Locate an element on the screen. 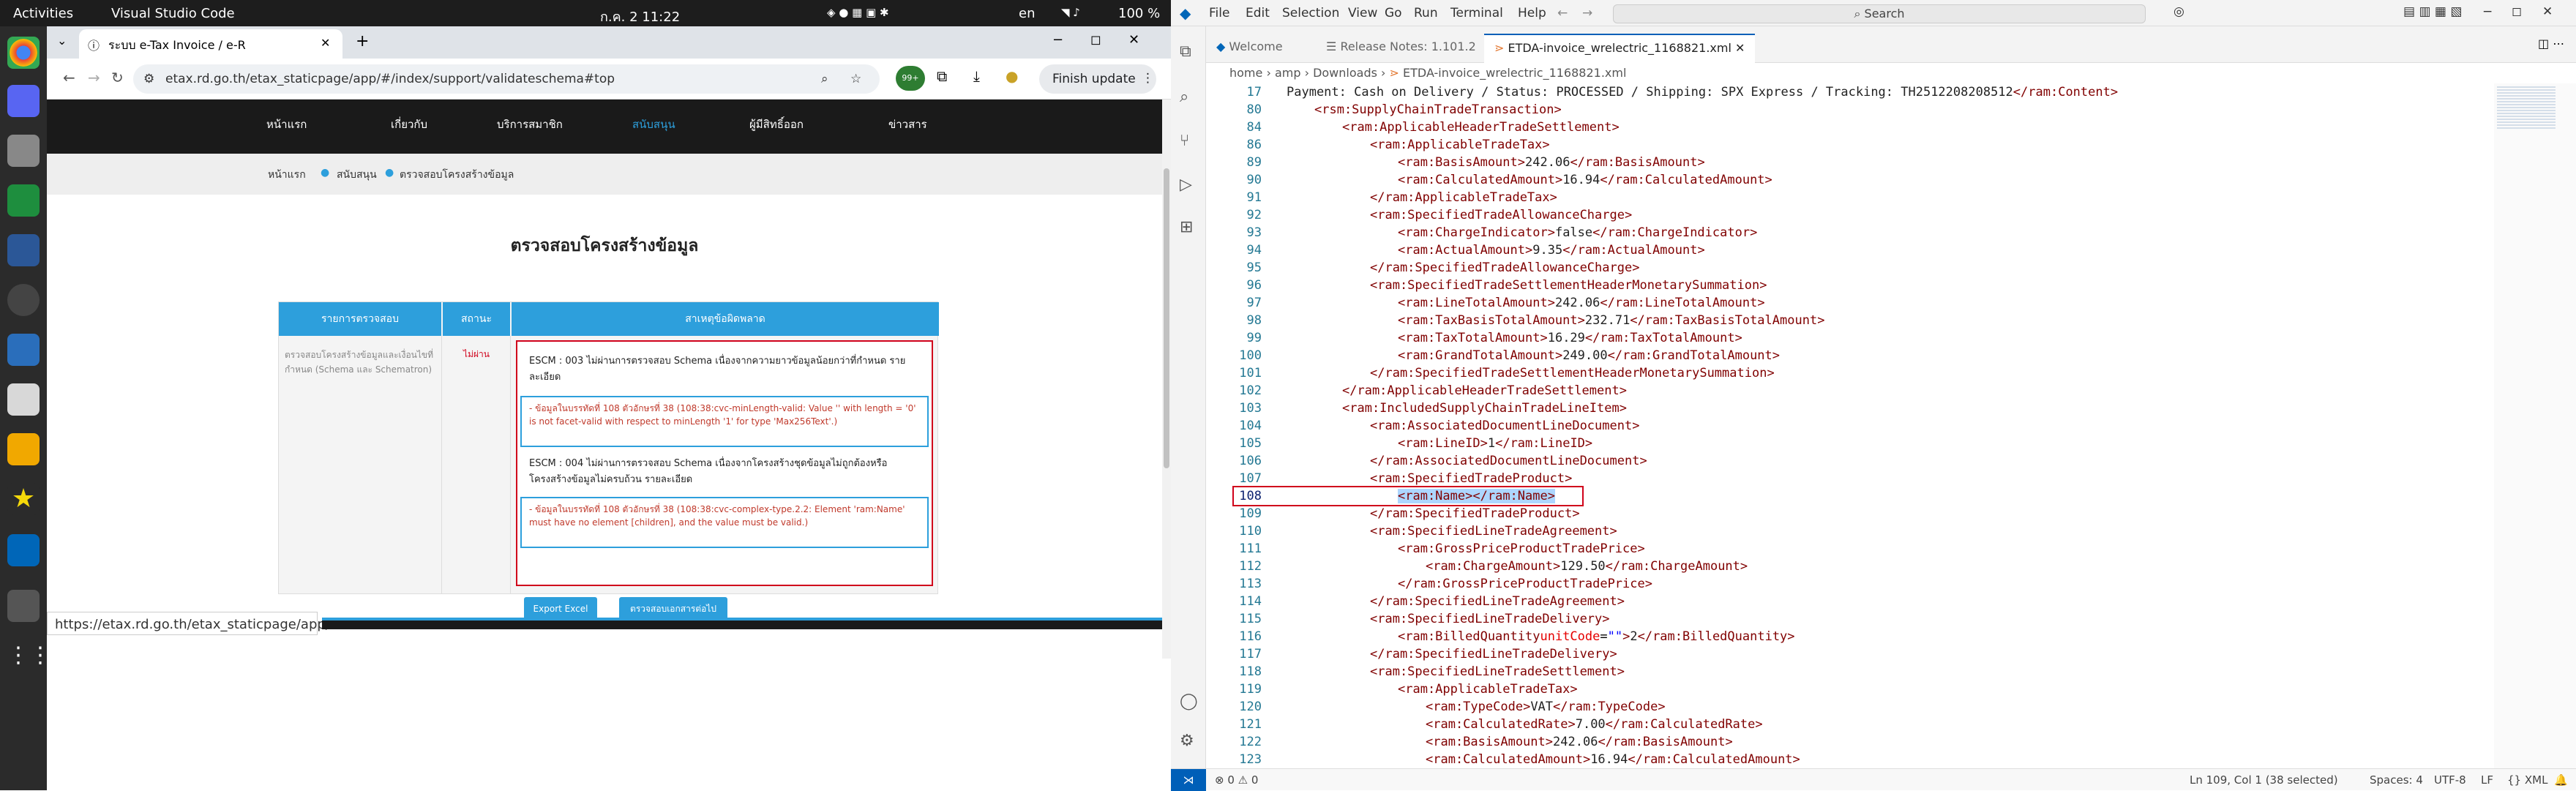 This screenshot has width=2576, height=791. code-line: <ram:SpecifiedTradeAllowanceCharge> is located at coordinates (1459, 215).